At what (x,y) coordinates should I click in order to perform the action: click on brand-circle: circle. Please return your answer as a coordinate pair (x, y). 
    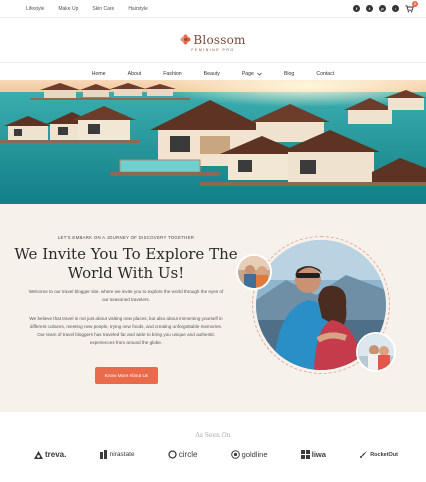
    Looking at the image, I should click on (183, 454).